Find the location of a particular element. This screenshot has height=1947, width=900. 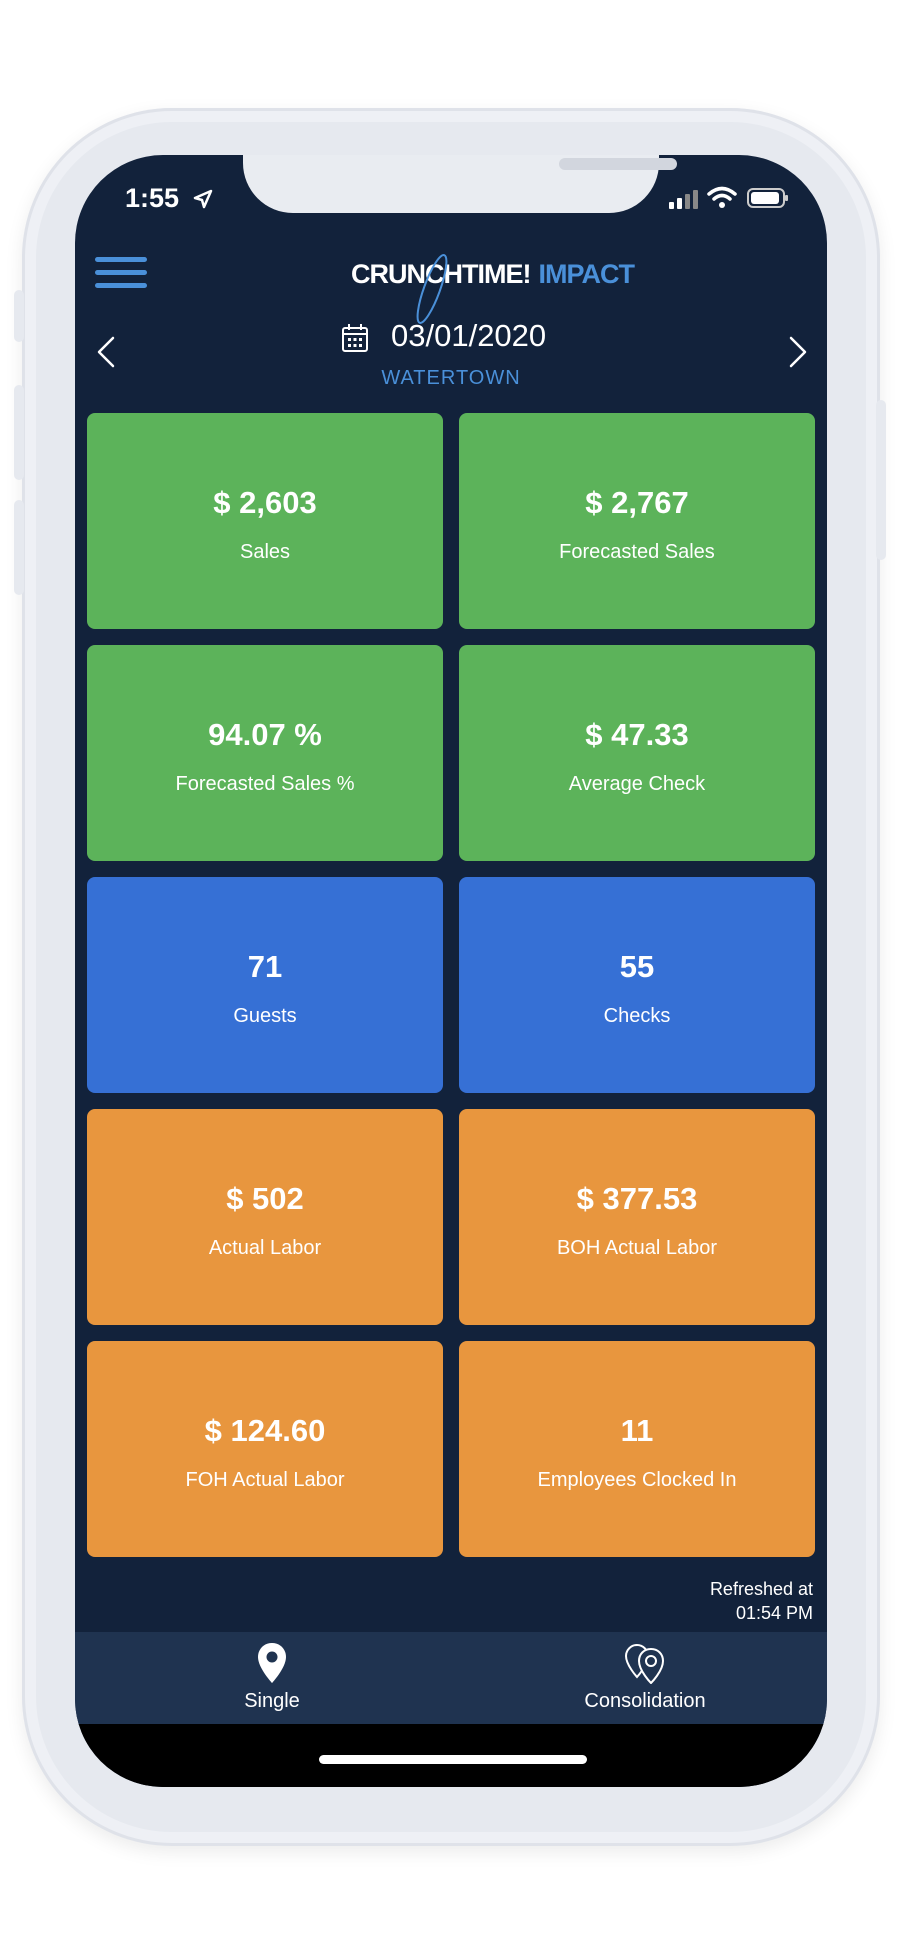

kpi-label: Checks is located at coordinates (637, 1016).